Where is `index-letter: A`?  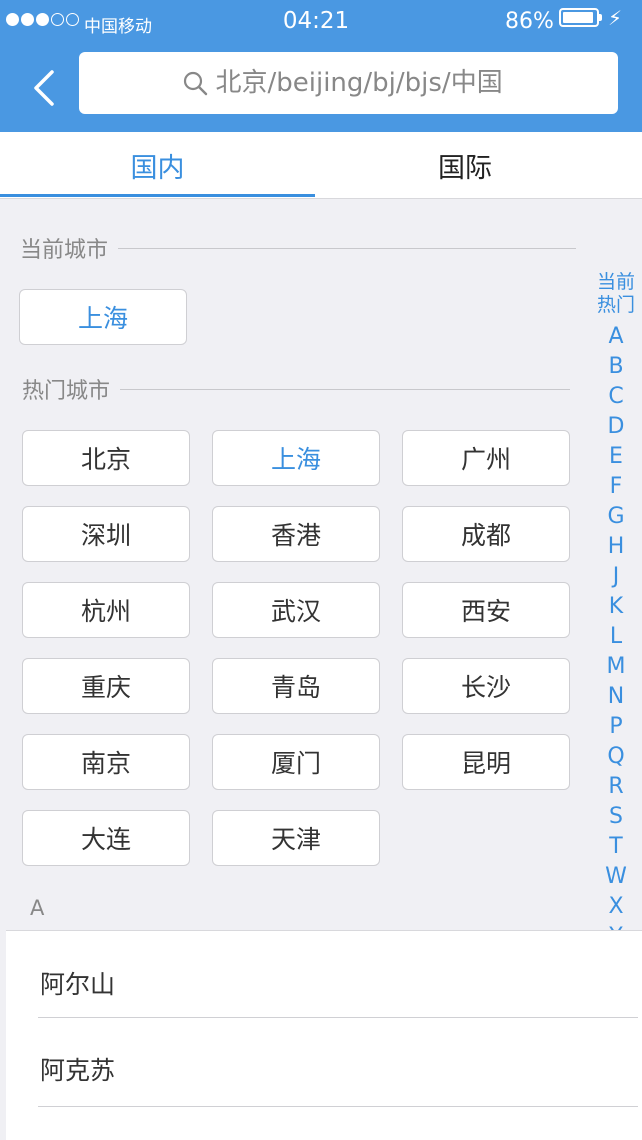 index-letter: A is located at coordinates (616, 336).